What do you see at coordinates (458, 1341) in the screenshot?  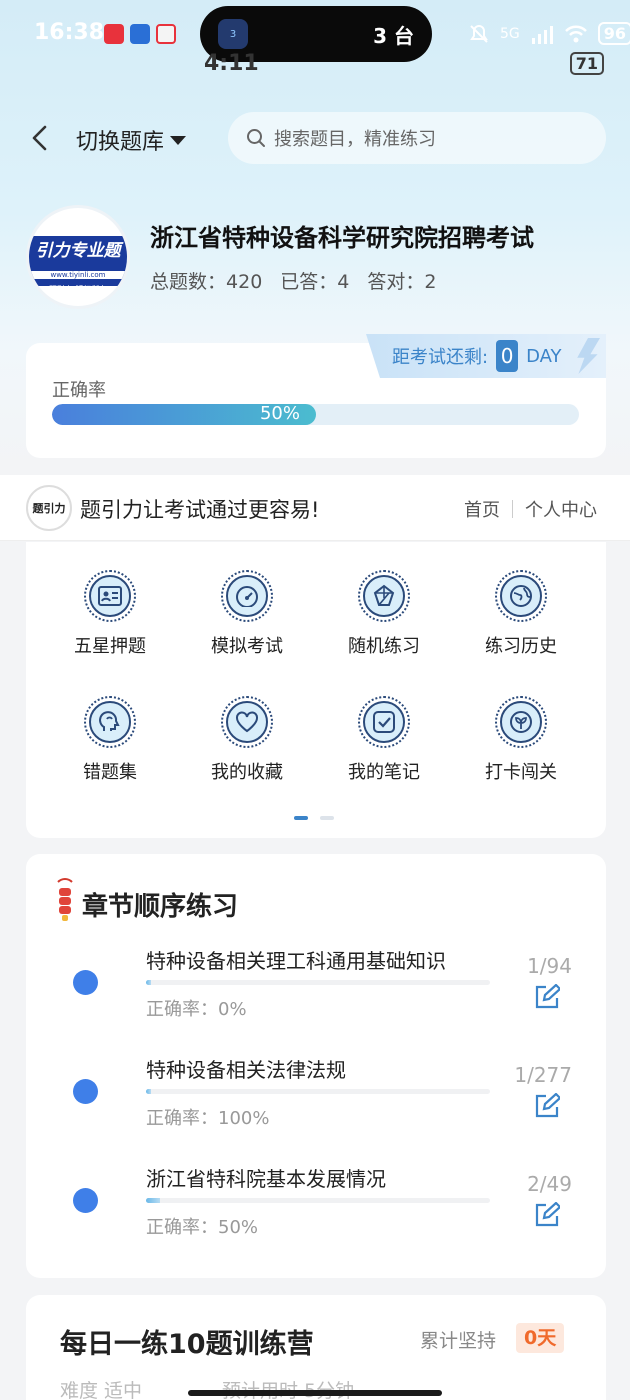 I see `streak-label: 累计坚持` at bounding box center [458, 1341].